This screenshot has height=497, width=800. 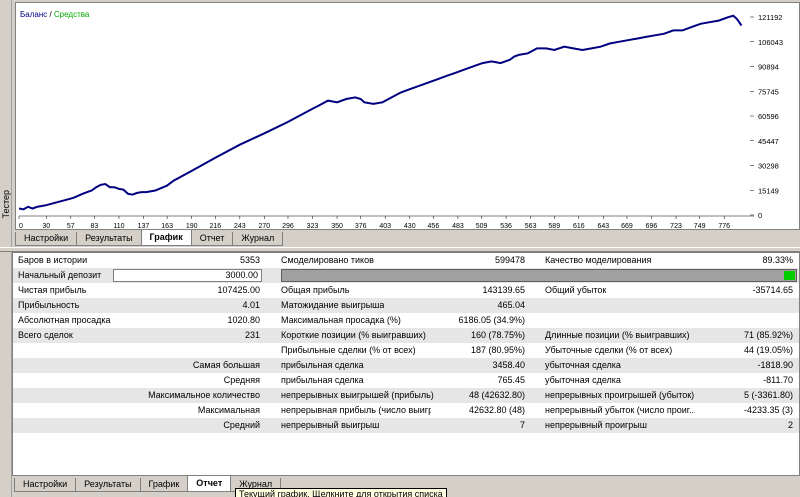 I want to click on x-tick-label: 456, so click(x=434, y=226).